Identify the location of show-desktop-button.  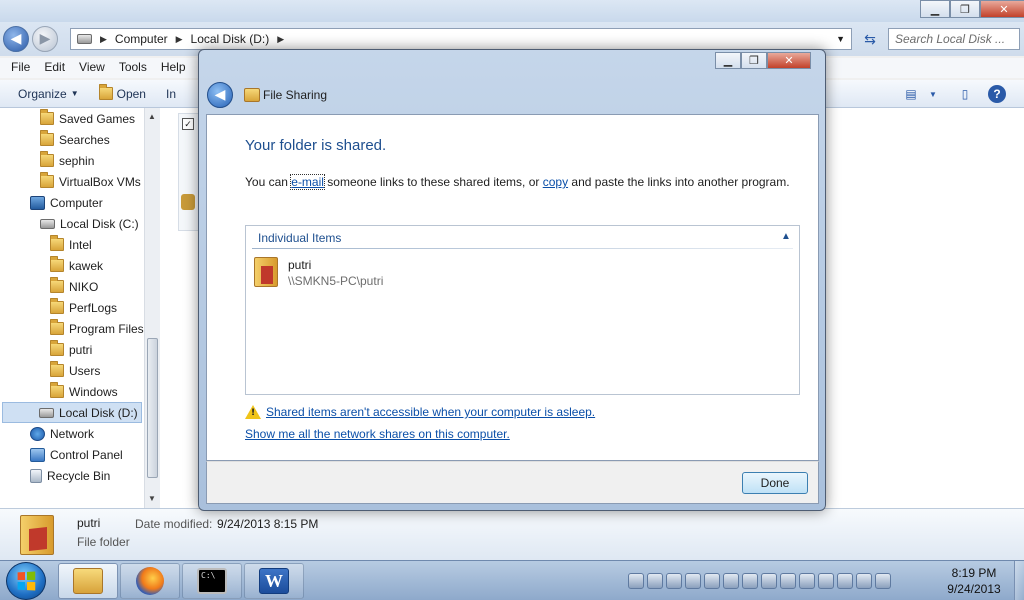
(1019, 580).